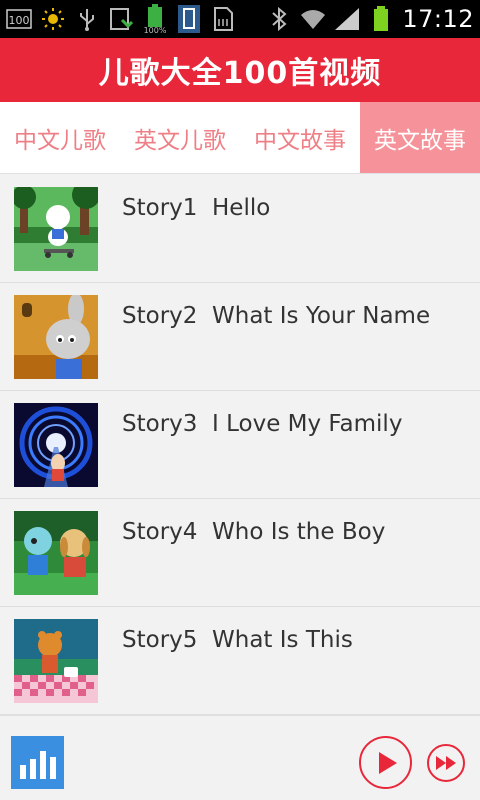 This screenshot has height=800, width=480. Describe the element at coordinates (56, 661) in the screenshot. I see `picnic-thumbnail` at that location.